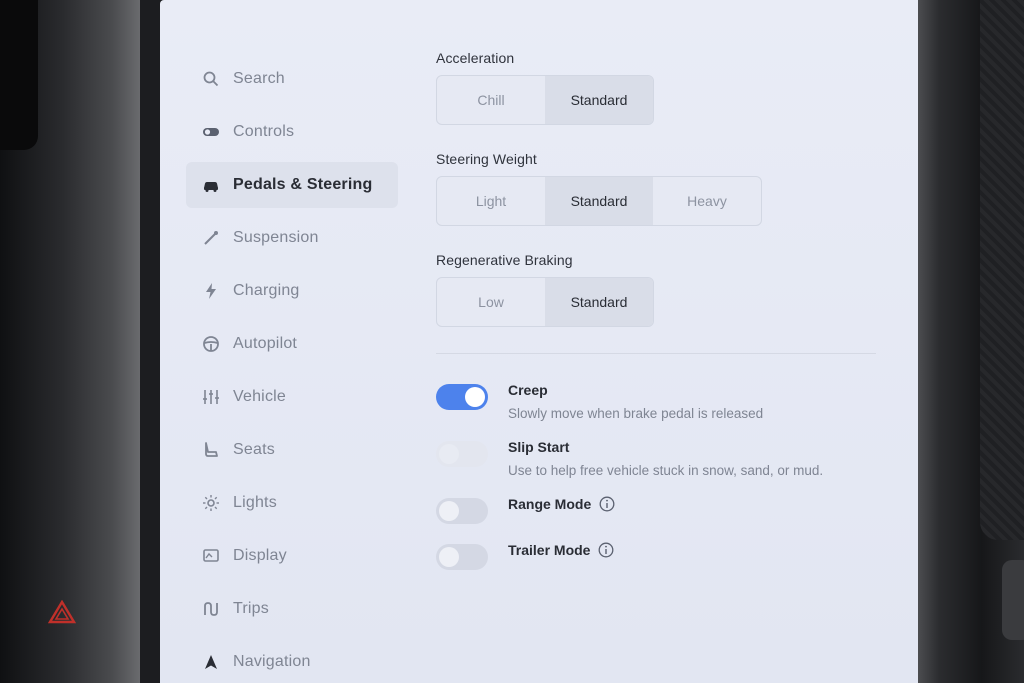  I want to click on steering-weight-option-standard: Standard, so click(599, 201).